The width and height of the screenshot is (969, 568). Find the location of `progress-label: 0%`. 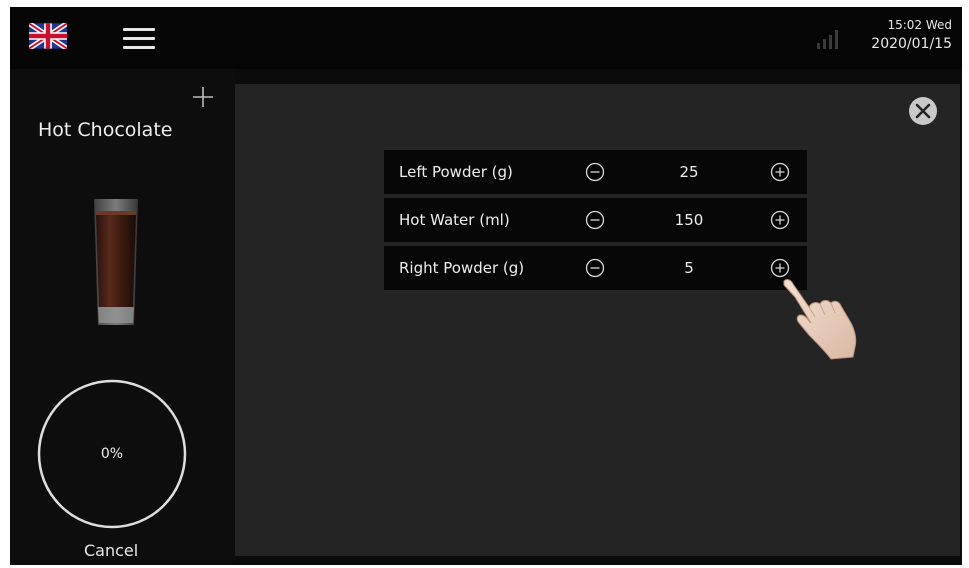

progress-label: 0% is located at coordinates (112, 454).